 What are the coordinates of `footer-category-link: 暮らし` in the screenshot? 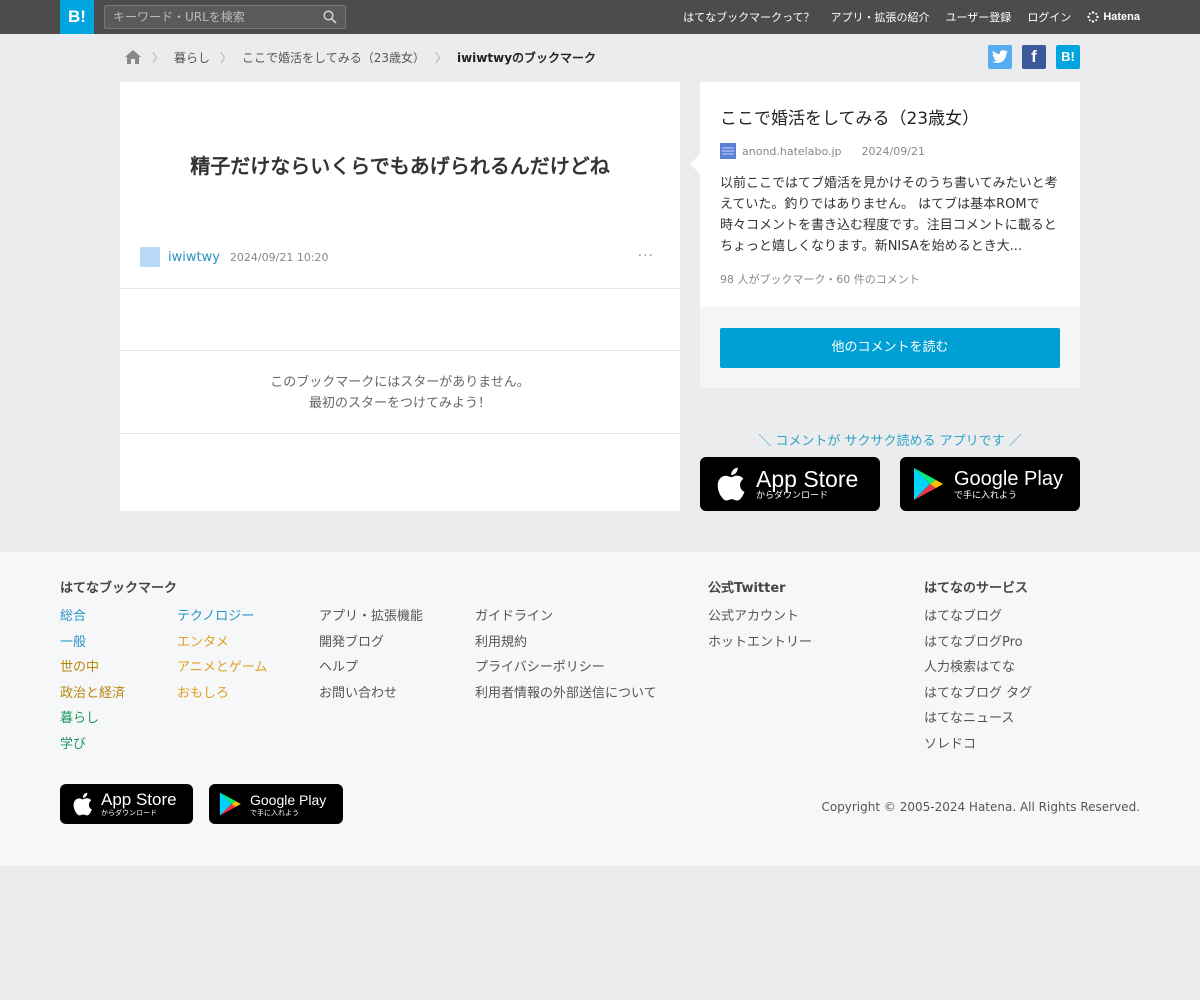 It's located at (92, 719).